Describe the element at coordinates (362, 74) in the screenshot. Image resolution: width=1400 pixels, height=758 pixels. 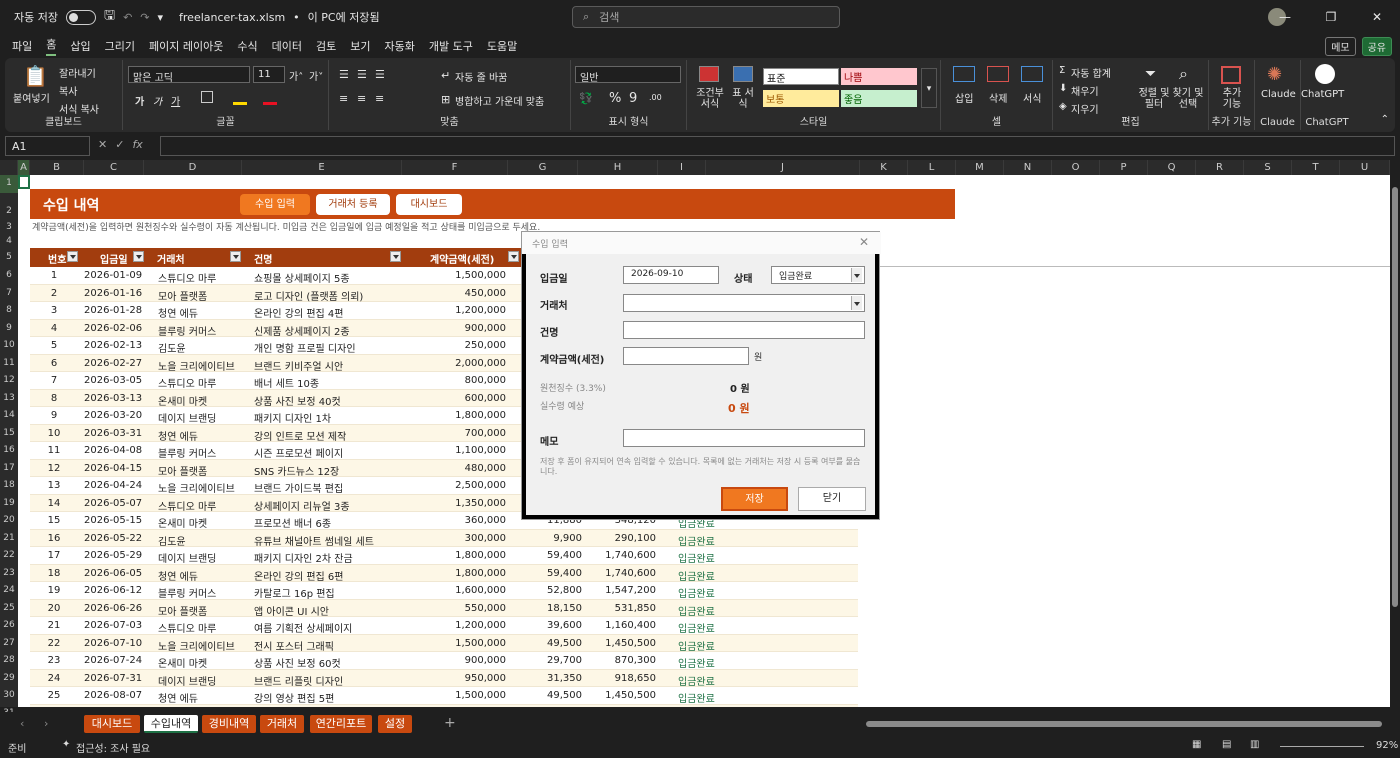
I see `align-middle-icon: ☰` at that location.